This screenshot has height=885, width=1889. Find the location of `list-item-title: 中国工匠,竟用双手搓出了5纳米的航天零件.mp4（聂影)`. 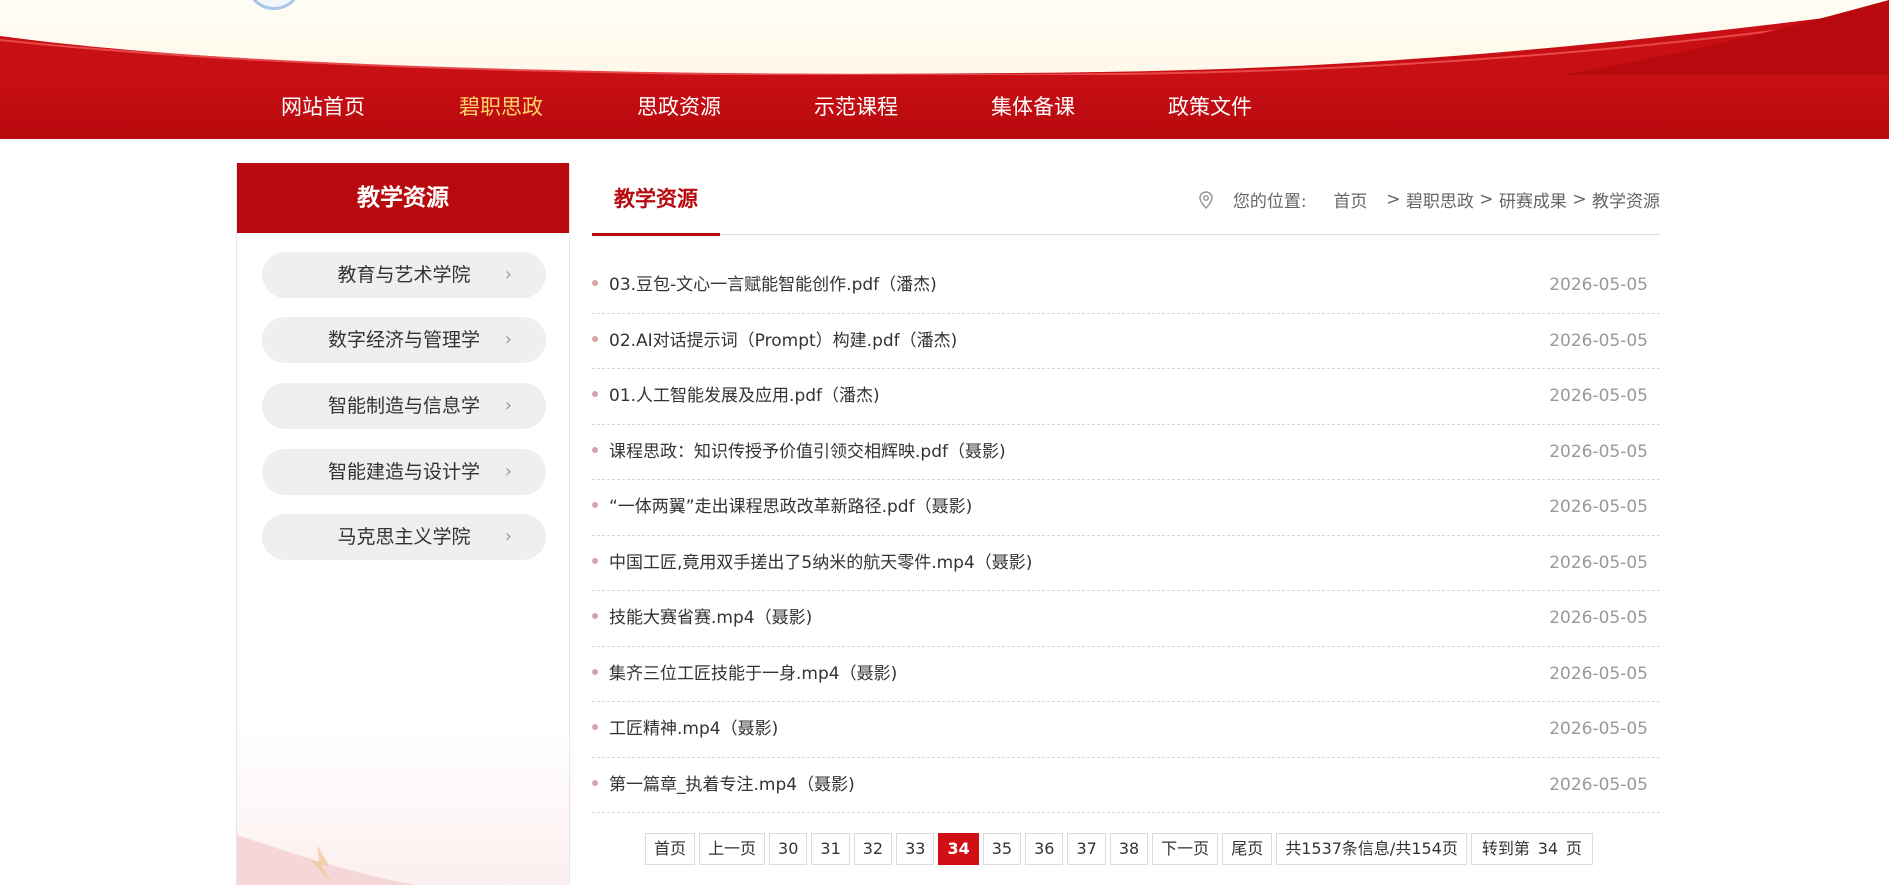

list-item-title: 中国工匠,竟用双手搓出了5纳米的航天零件.mp4（聂影) is located at coordinates (820, 563).